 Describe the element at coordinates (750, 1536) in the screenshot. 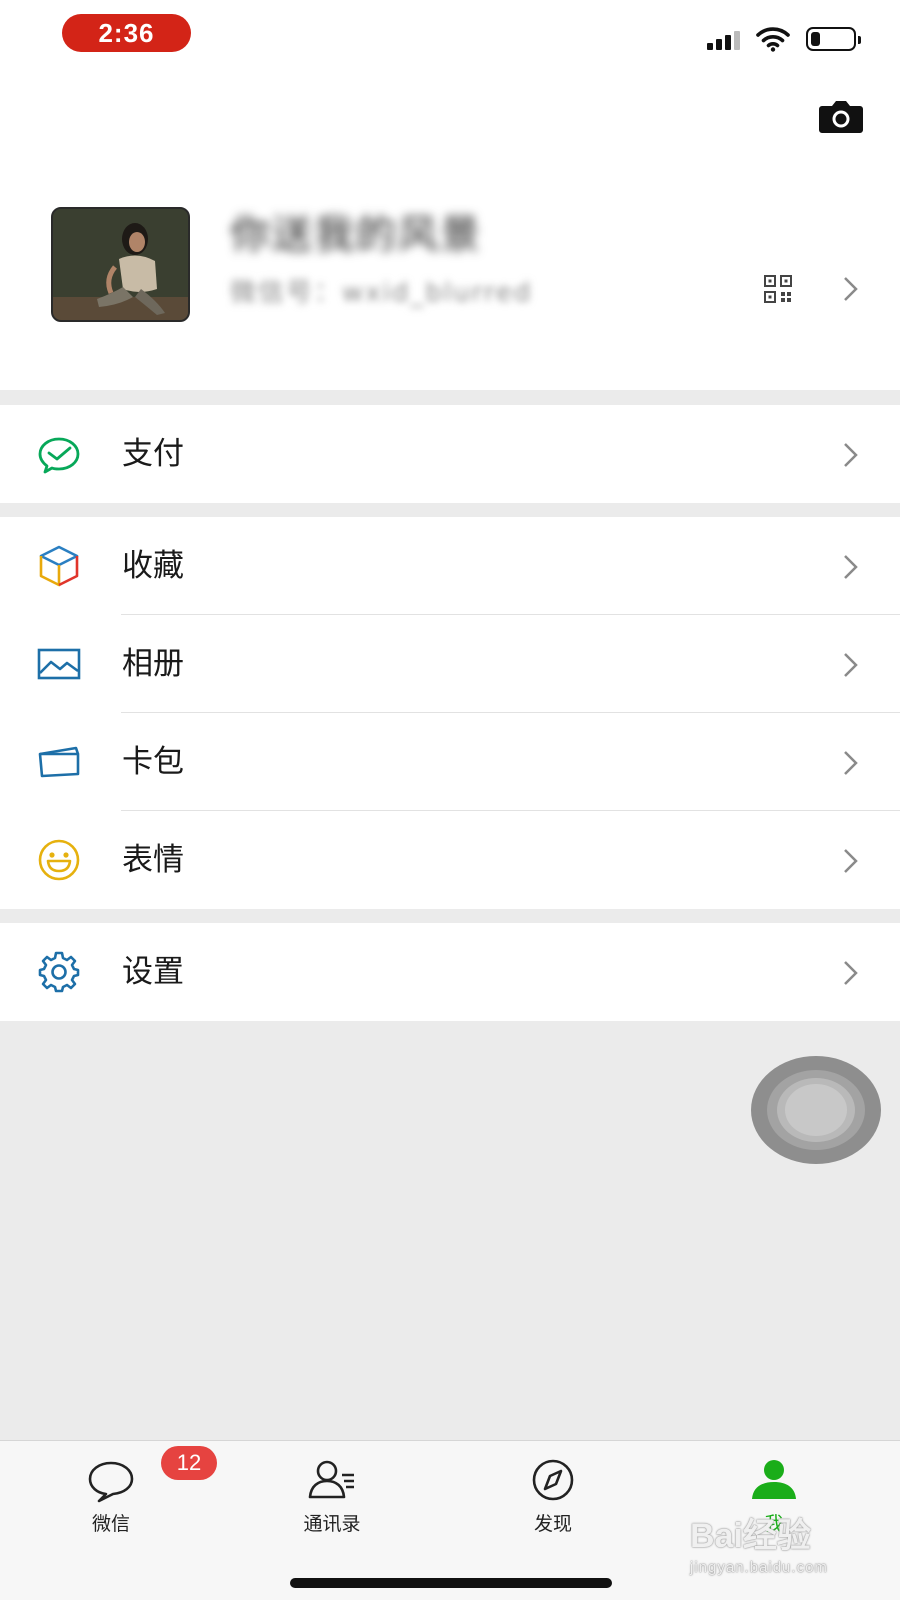

I see `watermark-line1: Bai经验` at that location.